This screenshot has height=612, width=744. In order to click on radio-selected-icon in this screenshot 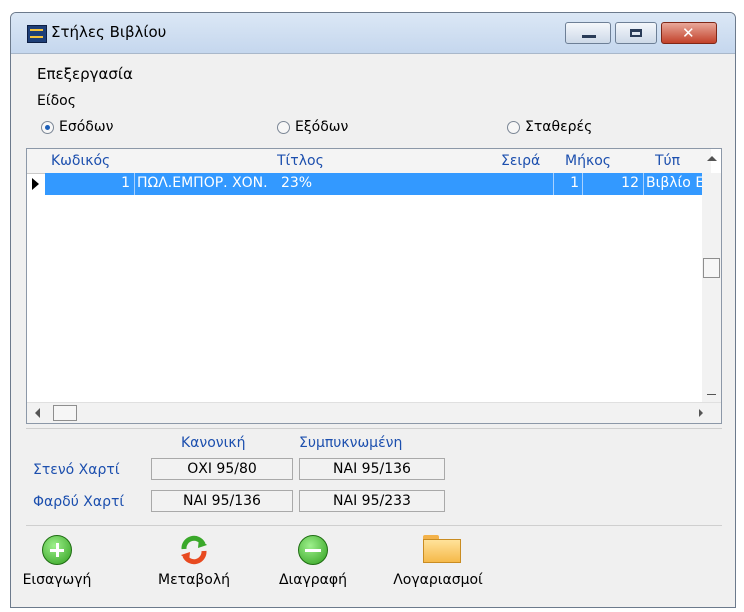, I will do `click(47, 127)`.